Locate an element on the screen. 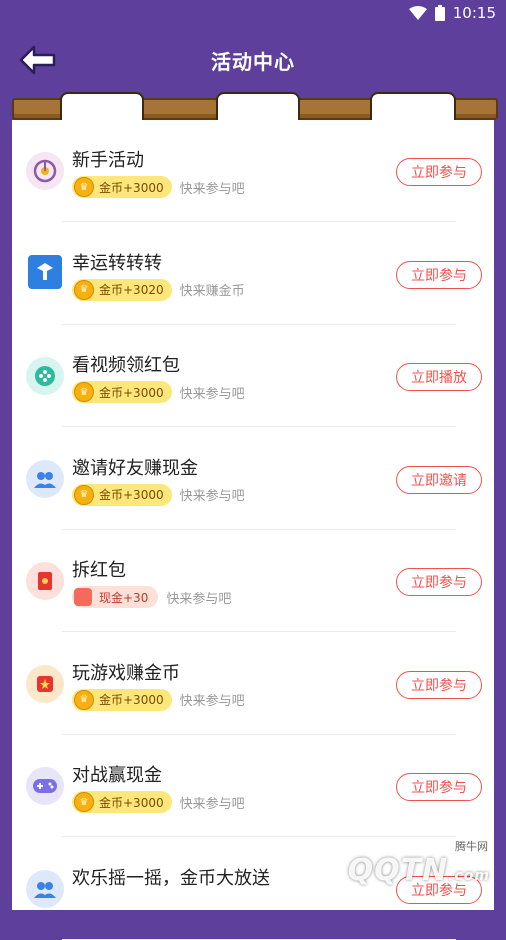 This screenshot has height=940, width=506. reward-row: 现金+30 快来参与吧 is located at coordinates (151, 597).